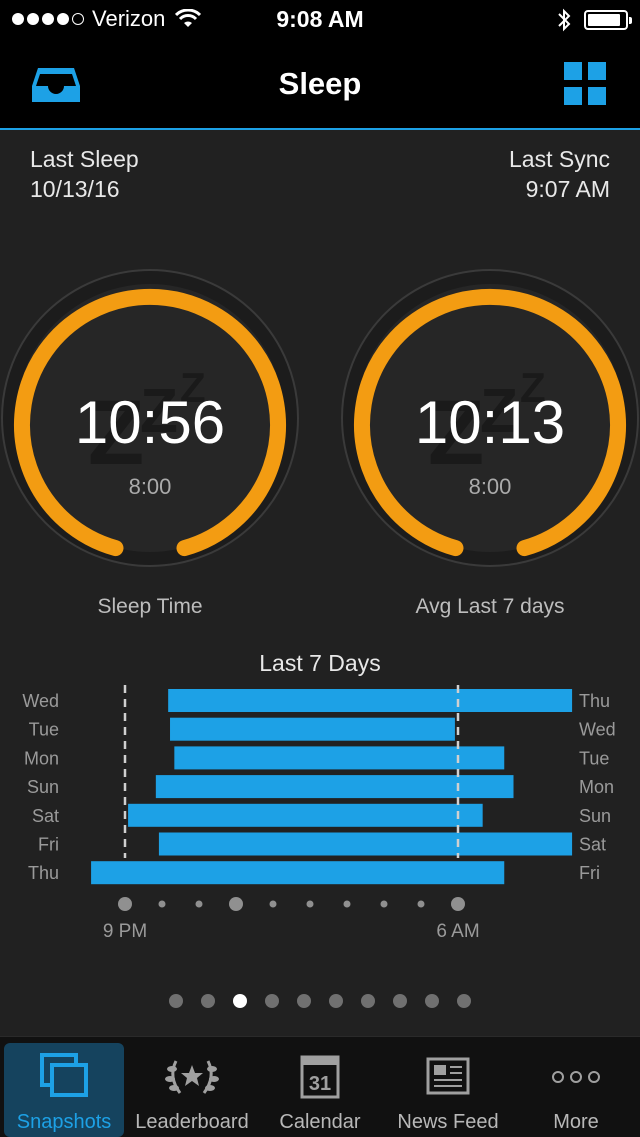 This screenshot has width=640, height=1137. Describe the element at coordinates (576, 1087) in the screenshot. I see `tab-more: More` at that location.